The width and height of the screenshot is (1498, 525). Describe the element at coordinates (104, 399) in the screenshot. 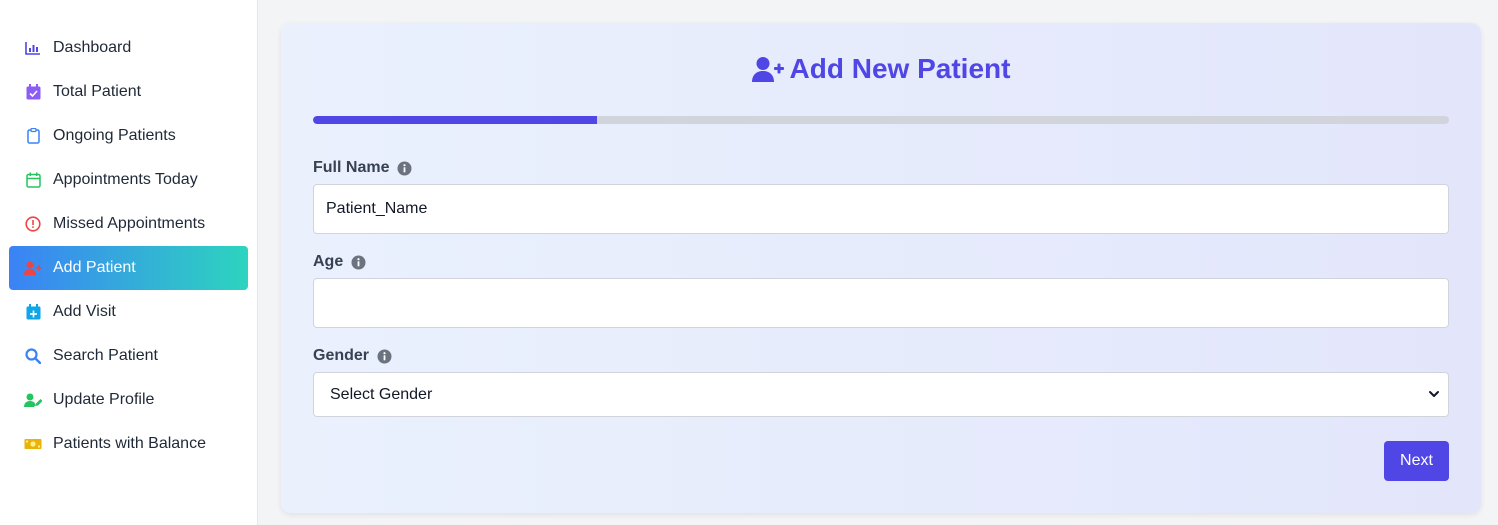

I see `sidebar-item-label: Update Profile` at that location.